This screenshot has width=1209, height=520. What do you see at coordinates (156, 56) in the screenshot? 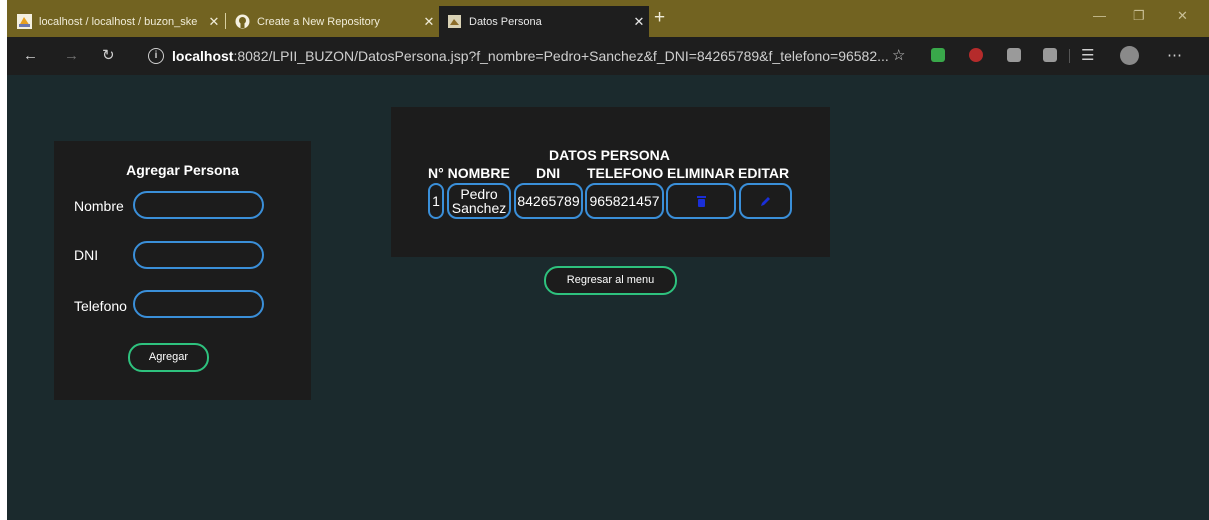
I see `info-icon: i` at bounding box center [156, 56].